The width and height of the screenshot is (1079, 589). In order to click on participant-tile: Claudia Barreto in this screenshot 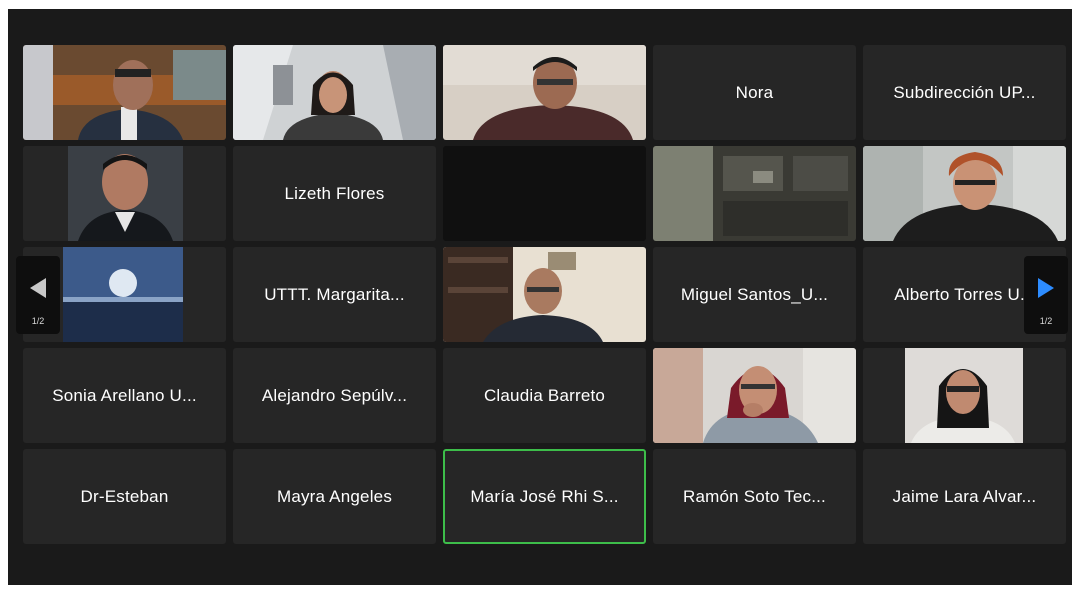, I will do `click(544, 395)`.